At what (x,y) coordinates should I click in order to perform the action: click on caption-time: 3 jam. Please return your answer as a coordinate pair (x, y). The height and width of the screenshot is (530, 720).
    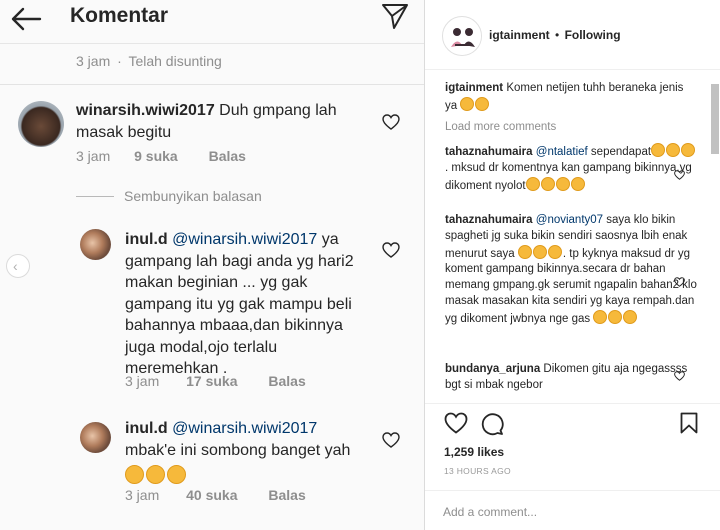
    Looking at the image, I should click on (93, 61).